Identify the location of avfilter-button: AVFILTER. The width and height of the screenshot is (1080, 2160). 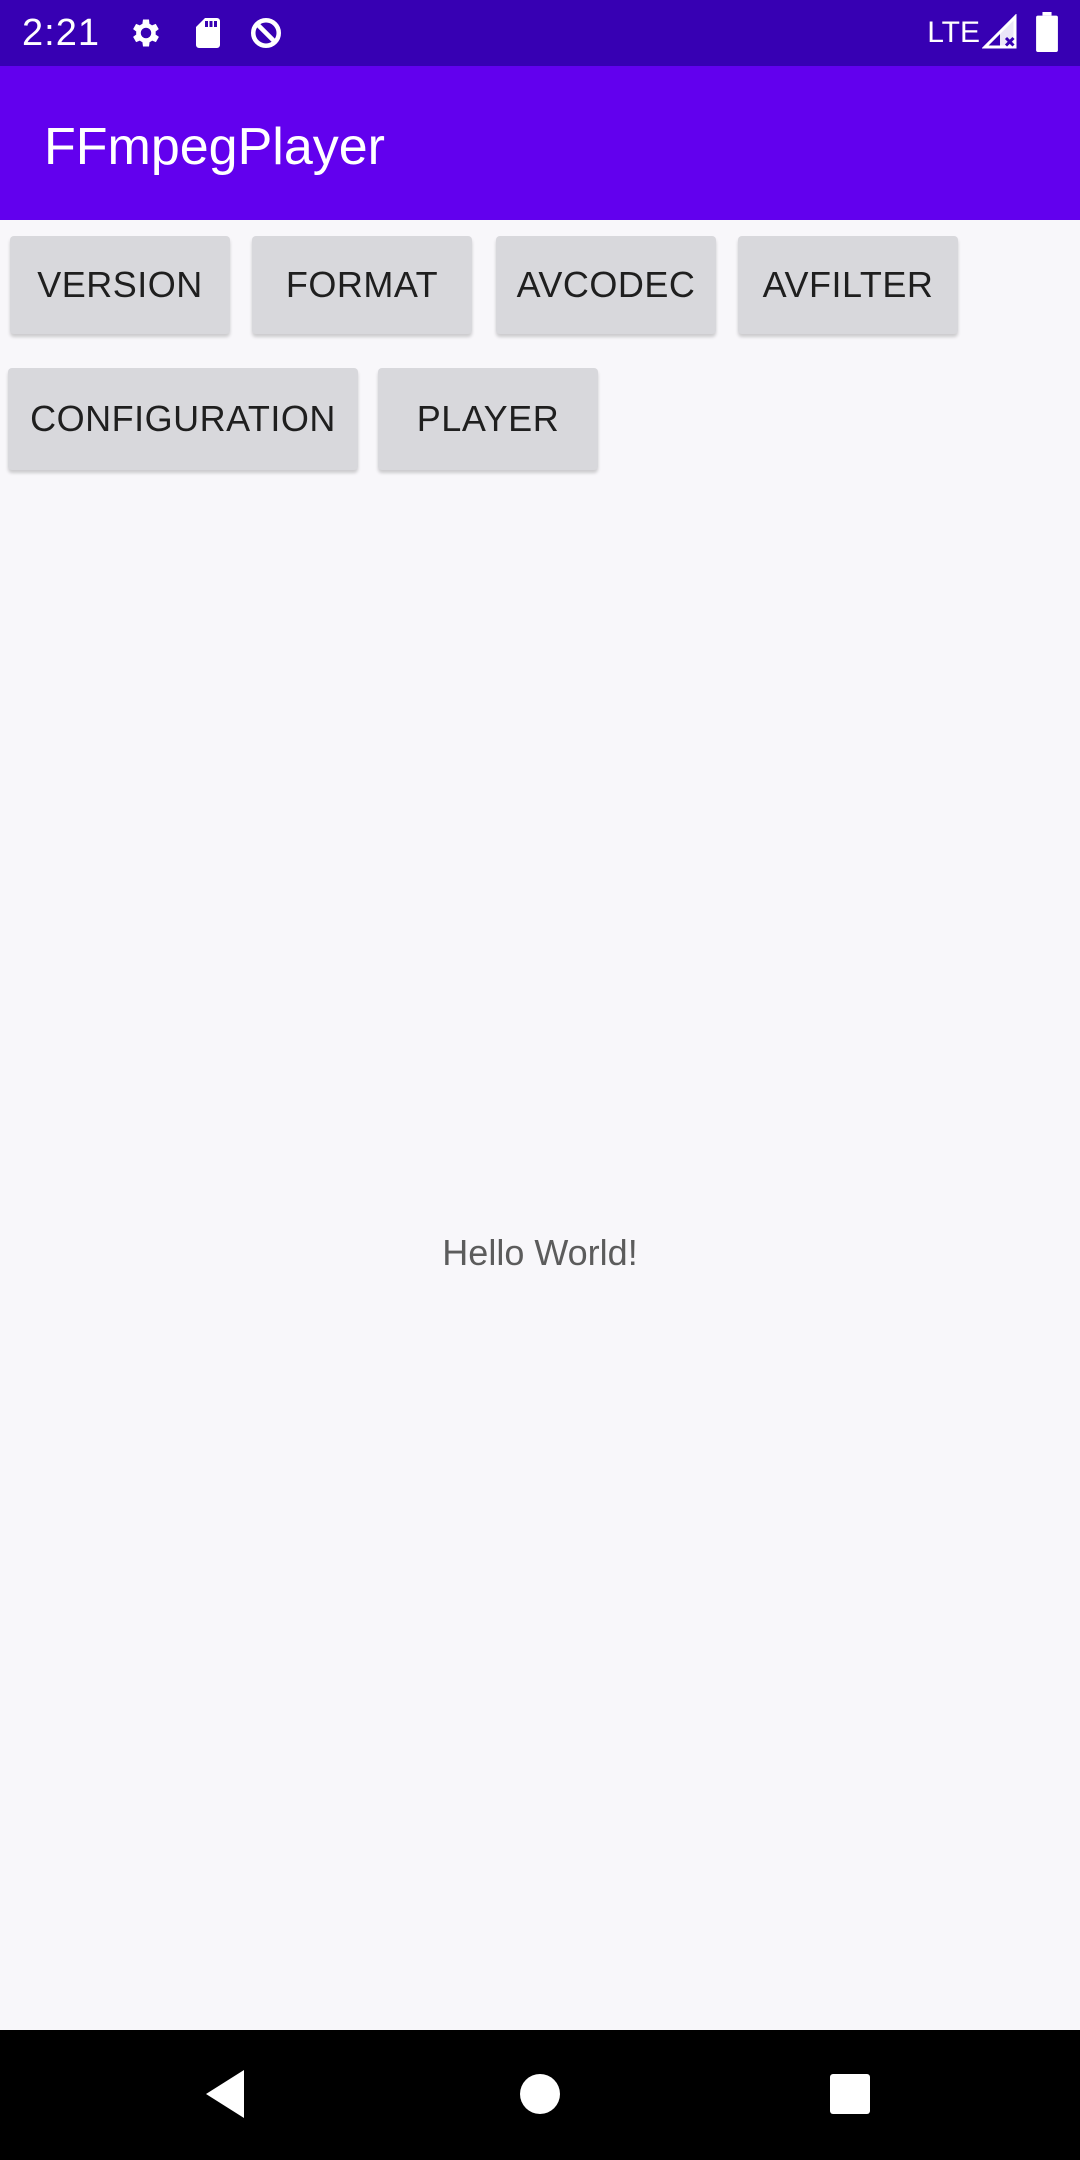
(848, 285).